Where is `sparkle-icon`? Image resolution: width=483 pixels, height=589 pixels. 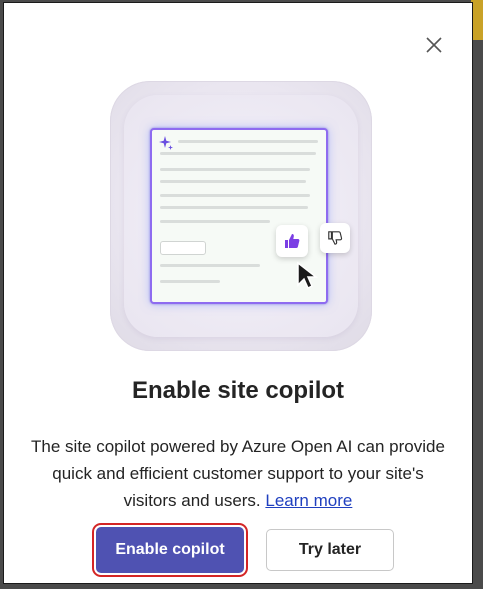 sparkle-icon is located at coordinates (166, 143).